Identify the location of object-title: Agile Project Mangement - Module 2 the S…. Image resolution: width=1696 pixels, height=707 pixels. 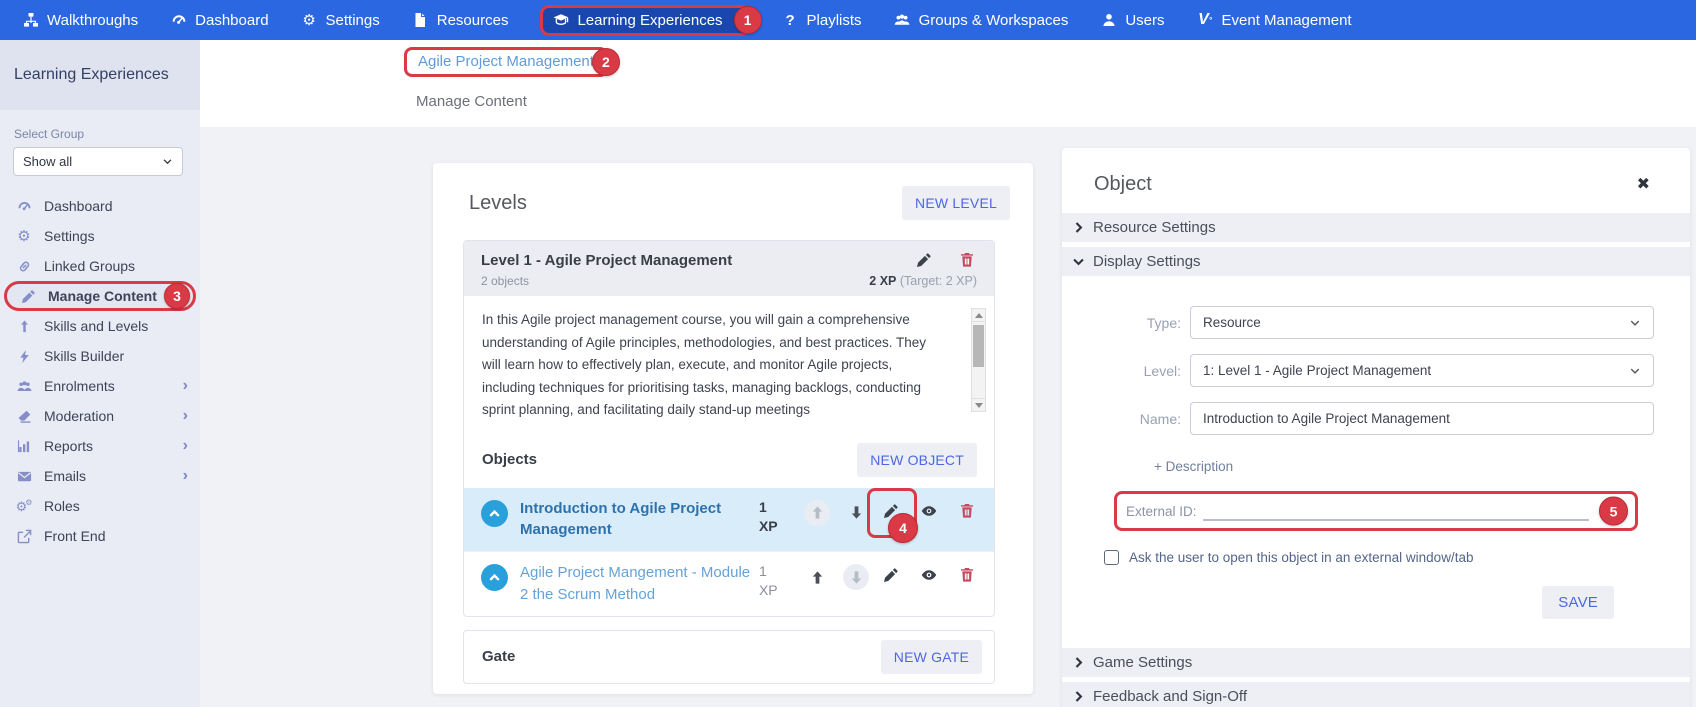
(637, 584).